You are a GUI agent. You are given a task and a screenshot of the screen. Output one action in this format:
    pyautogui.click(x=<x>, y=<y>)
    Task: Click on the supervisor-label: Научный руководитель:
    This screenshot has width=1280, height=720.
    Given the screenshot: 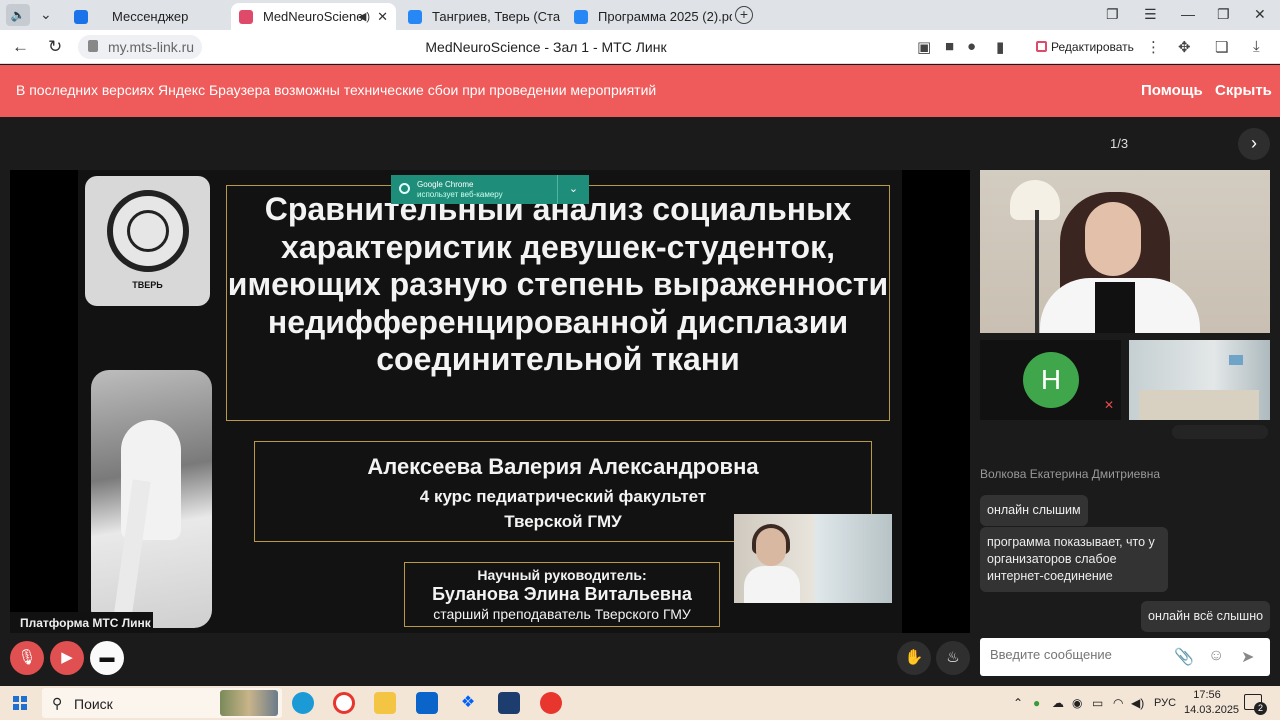 What is the action you would take?
    pyautogui.click(x=562, y=575)
    